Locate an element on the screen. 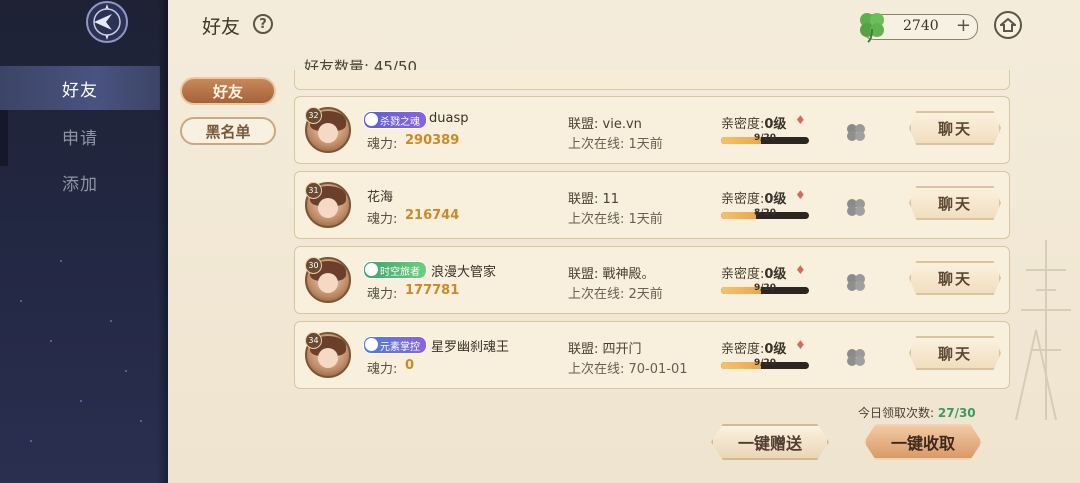  currency-amount: 2740 is located at coordinates (921, 26).